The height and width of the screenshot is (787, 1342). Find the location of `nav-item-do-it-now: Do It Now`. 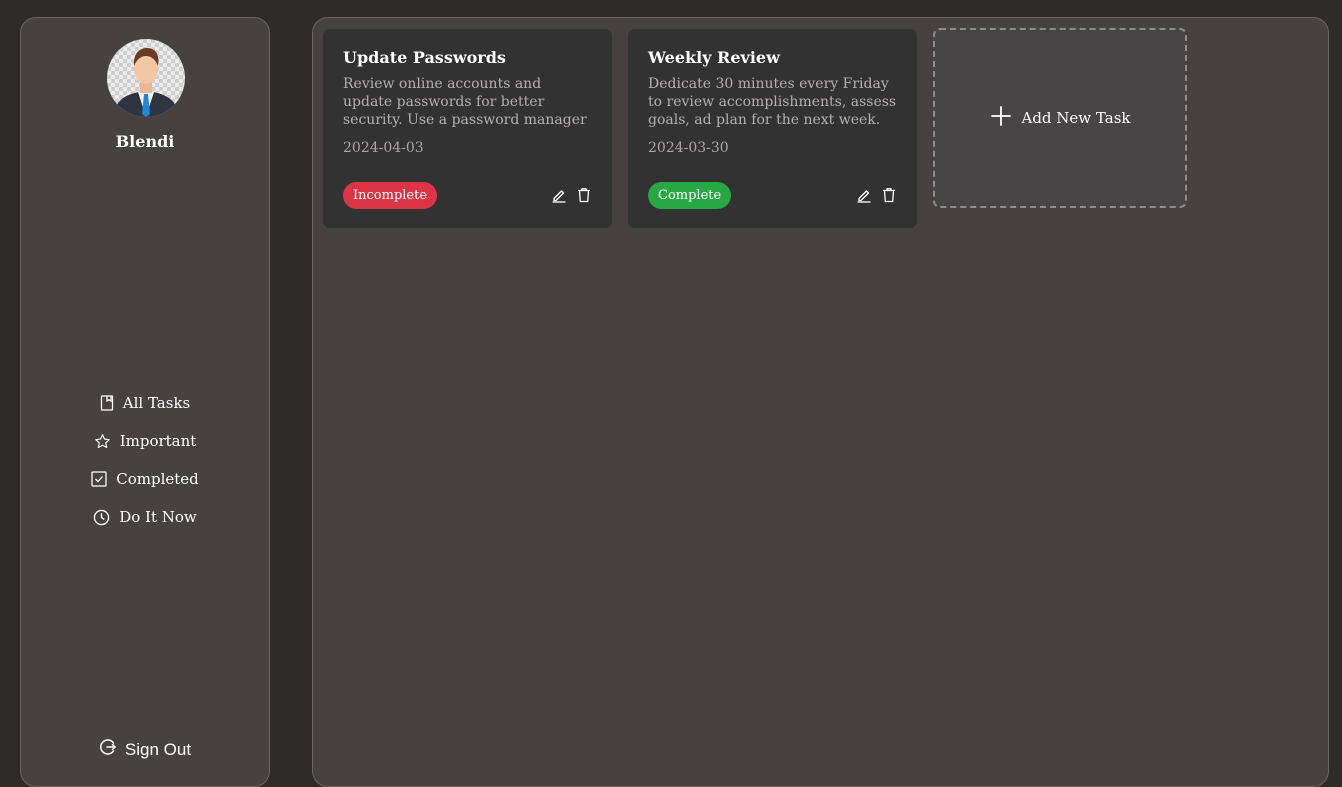

nav-item-do-it-now: Do It Now is located at coordinates (145, 517).